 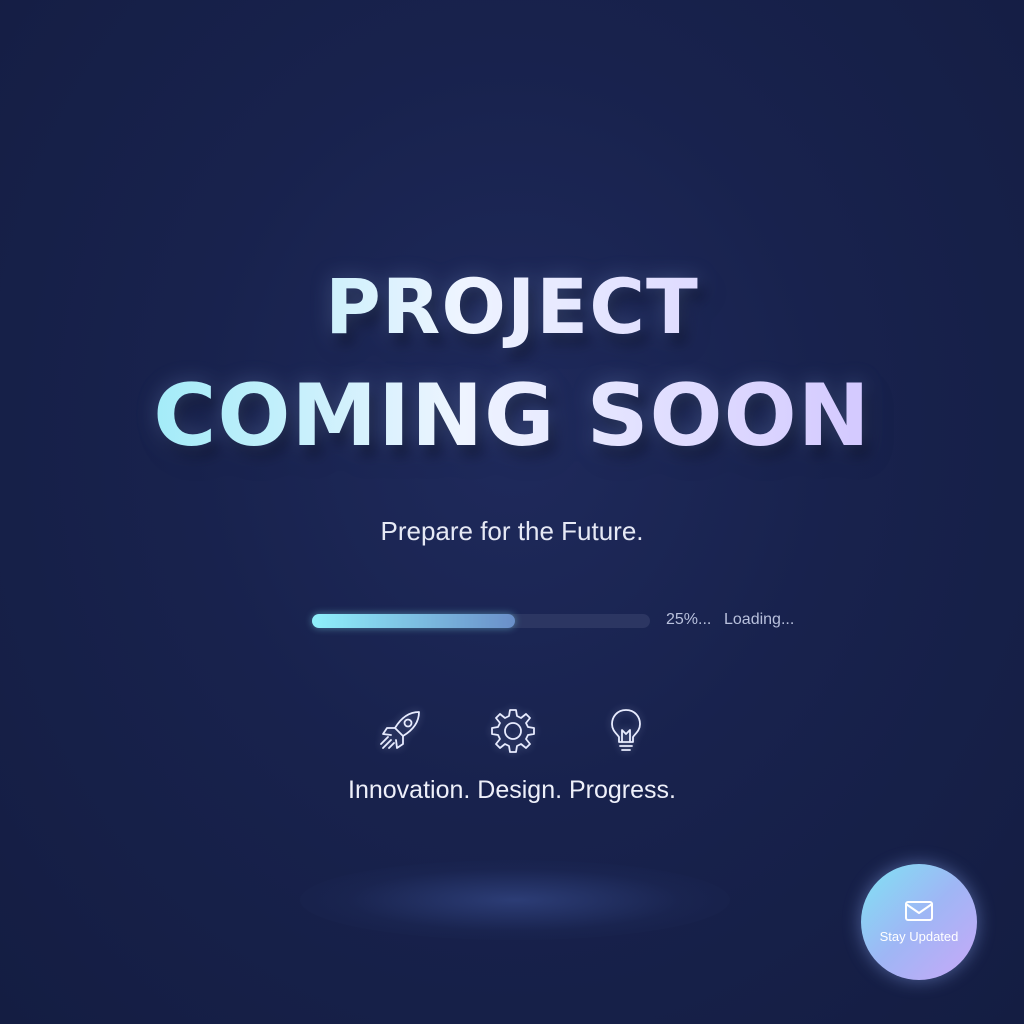 I want to click on hero-tagline: Prepare for the Future., so click(x=512, y=531).